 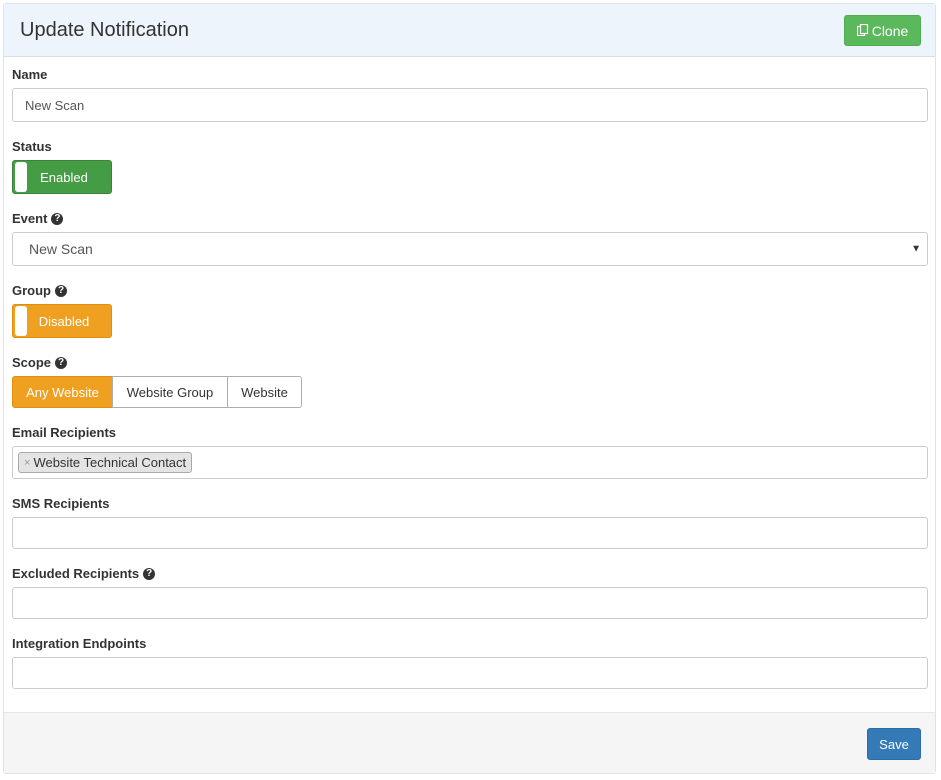 What do you see at coordinates (470, 105) in the screenshot?
I see `name-input: New Scan` at bounding box center [470, 105].